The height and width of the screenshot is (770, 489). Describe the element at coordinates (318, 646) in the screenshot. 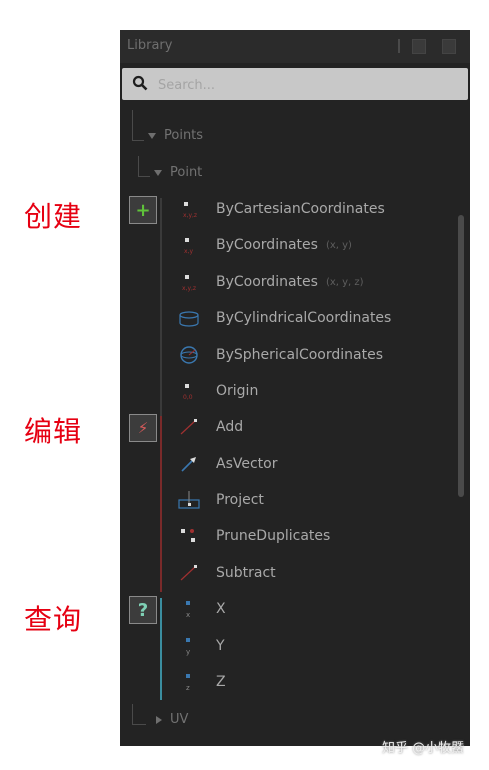

I see `list-item-y: y Y` at that location.